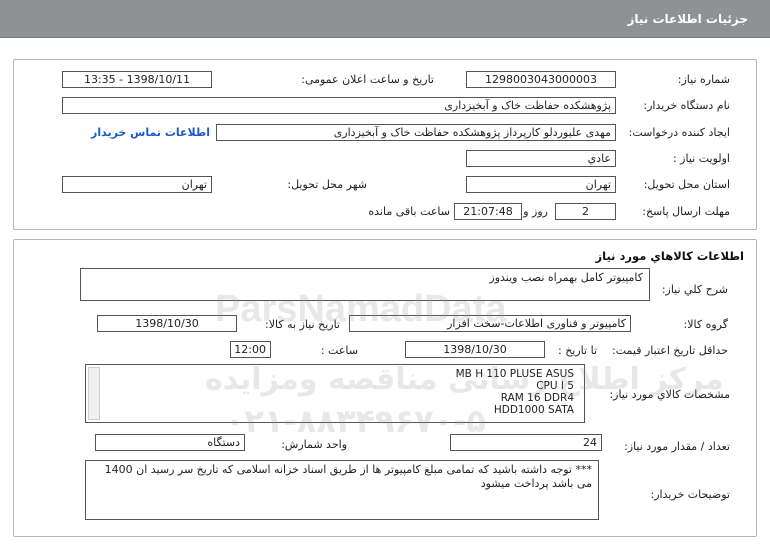 Image resolution: width=770 pixels, height=545 pixels. What do you see at coordinates (137, 184) in the screenshot?
I see `city-field: تهران` at bounding box center [137, 184].